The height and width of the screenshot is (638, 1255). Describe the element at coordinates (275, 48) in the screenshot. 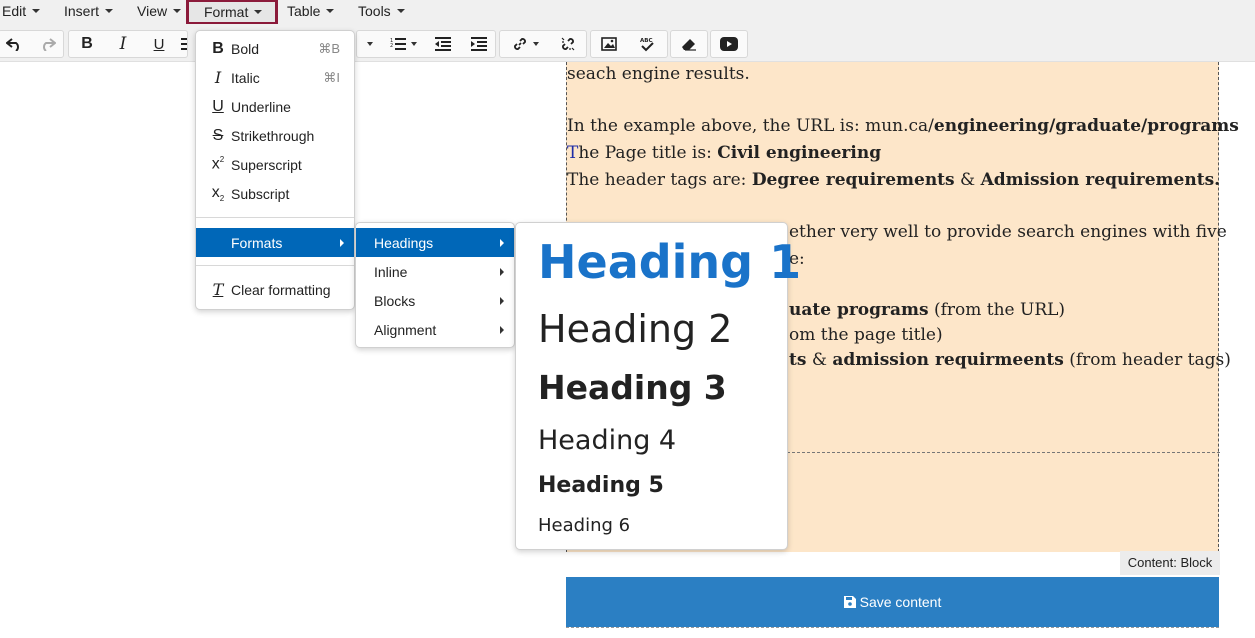

I see `menu-item-bold: B Bold ⌘B` at that location.